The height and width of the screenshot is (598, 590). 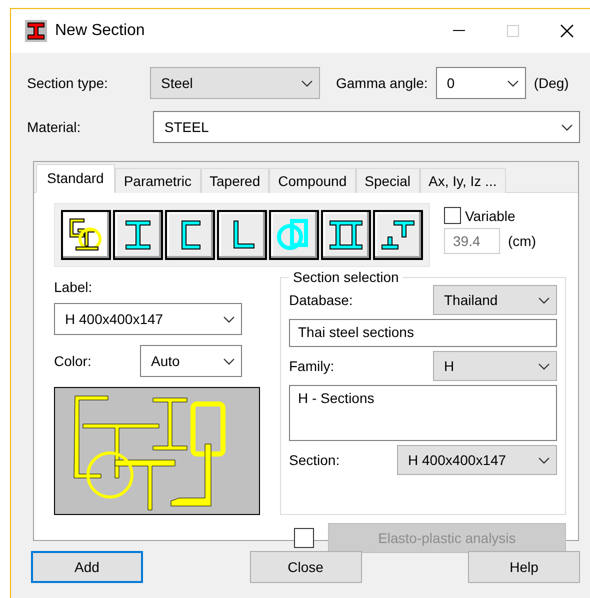 What do you see at coordinates (551, 83) in the screenshot?
I see `unit-label: (Deg)` at bounding box center [551, 83].